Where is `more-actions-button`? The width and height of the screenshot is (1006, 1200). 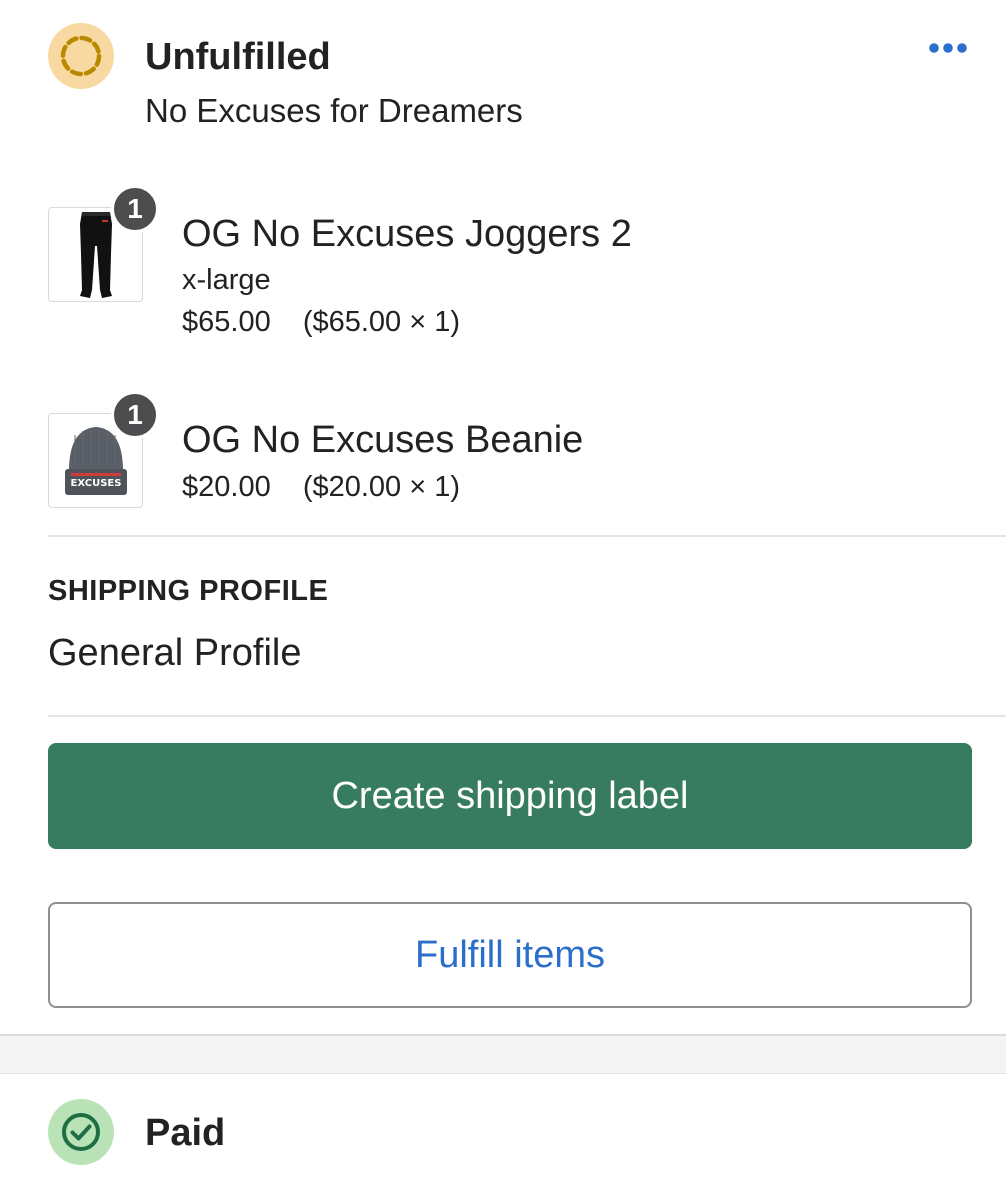 more-actions-button is located at coordinates (948, 48).